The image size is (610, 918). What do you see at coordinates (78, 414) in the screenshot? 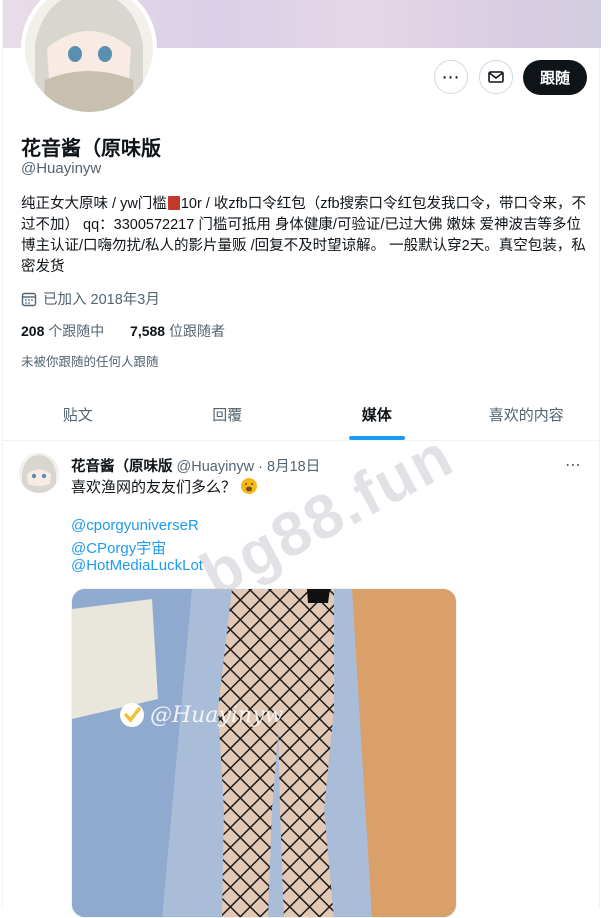
I see `tab-posts: 贴文` at bounding box center [78, 414].